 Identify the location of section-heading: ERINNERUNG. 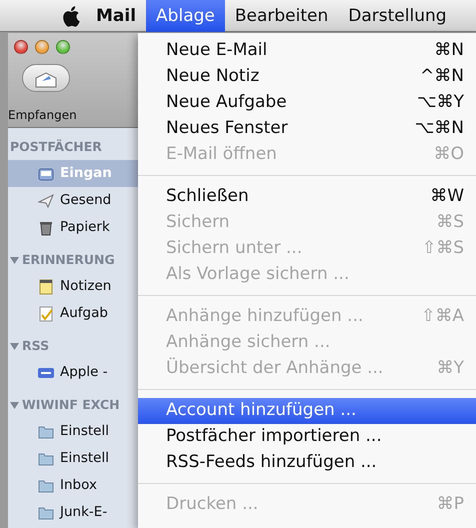
(68, 259).